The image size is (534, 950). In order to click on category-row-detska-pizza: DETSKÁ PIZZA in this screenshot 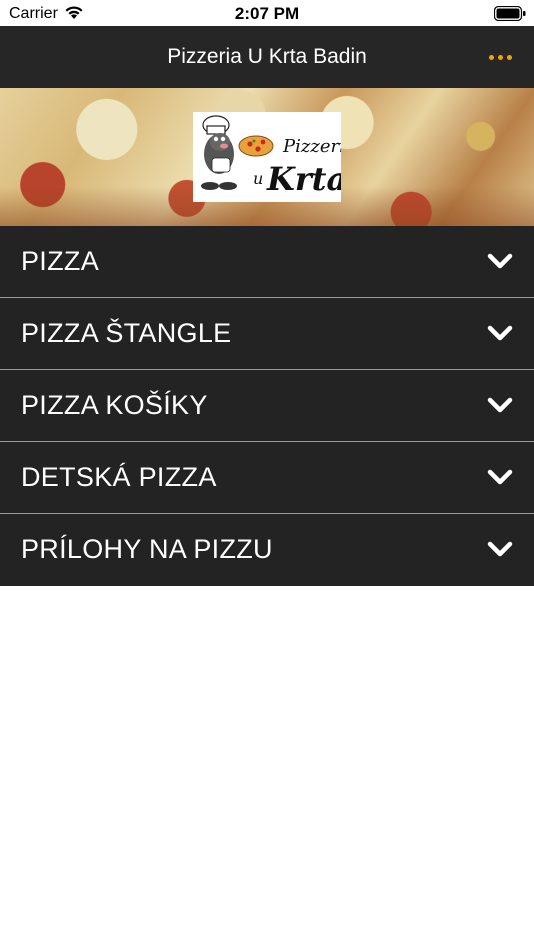, I will do `click(267, 478)`.